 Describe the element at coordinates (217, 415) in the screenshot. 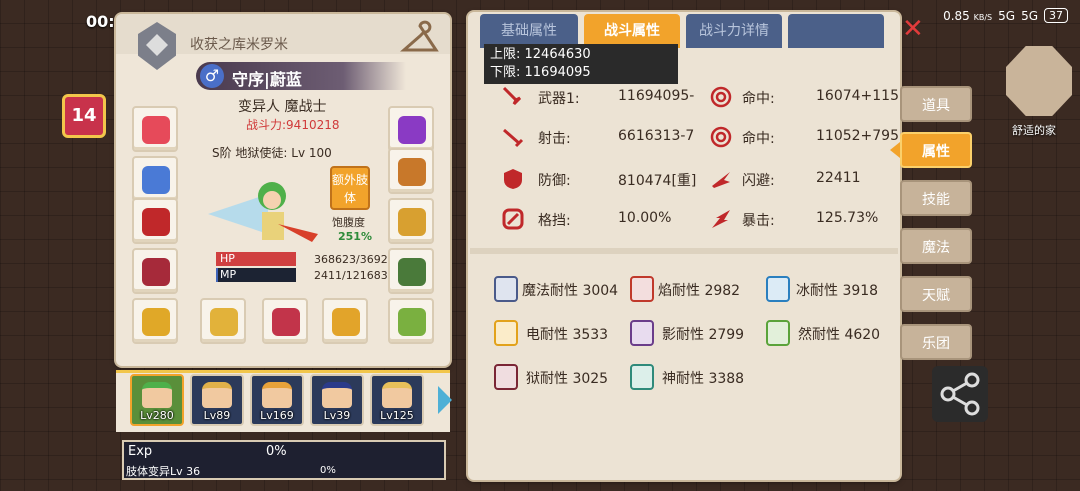

I see `party-level: Lv89` at that location.